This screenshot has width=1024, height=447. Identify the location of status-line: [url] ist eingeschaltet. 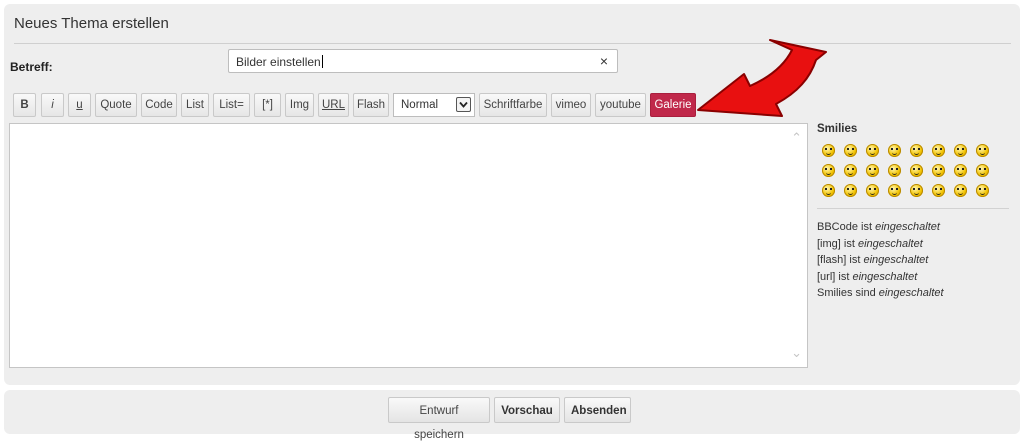
(880, 277).